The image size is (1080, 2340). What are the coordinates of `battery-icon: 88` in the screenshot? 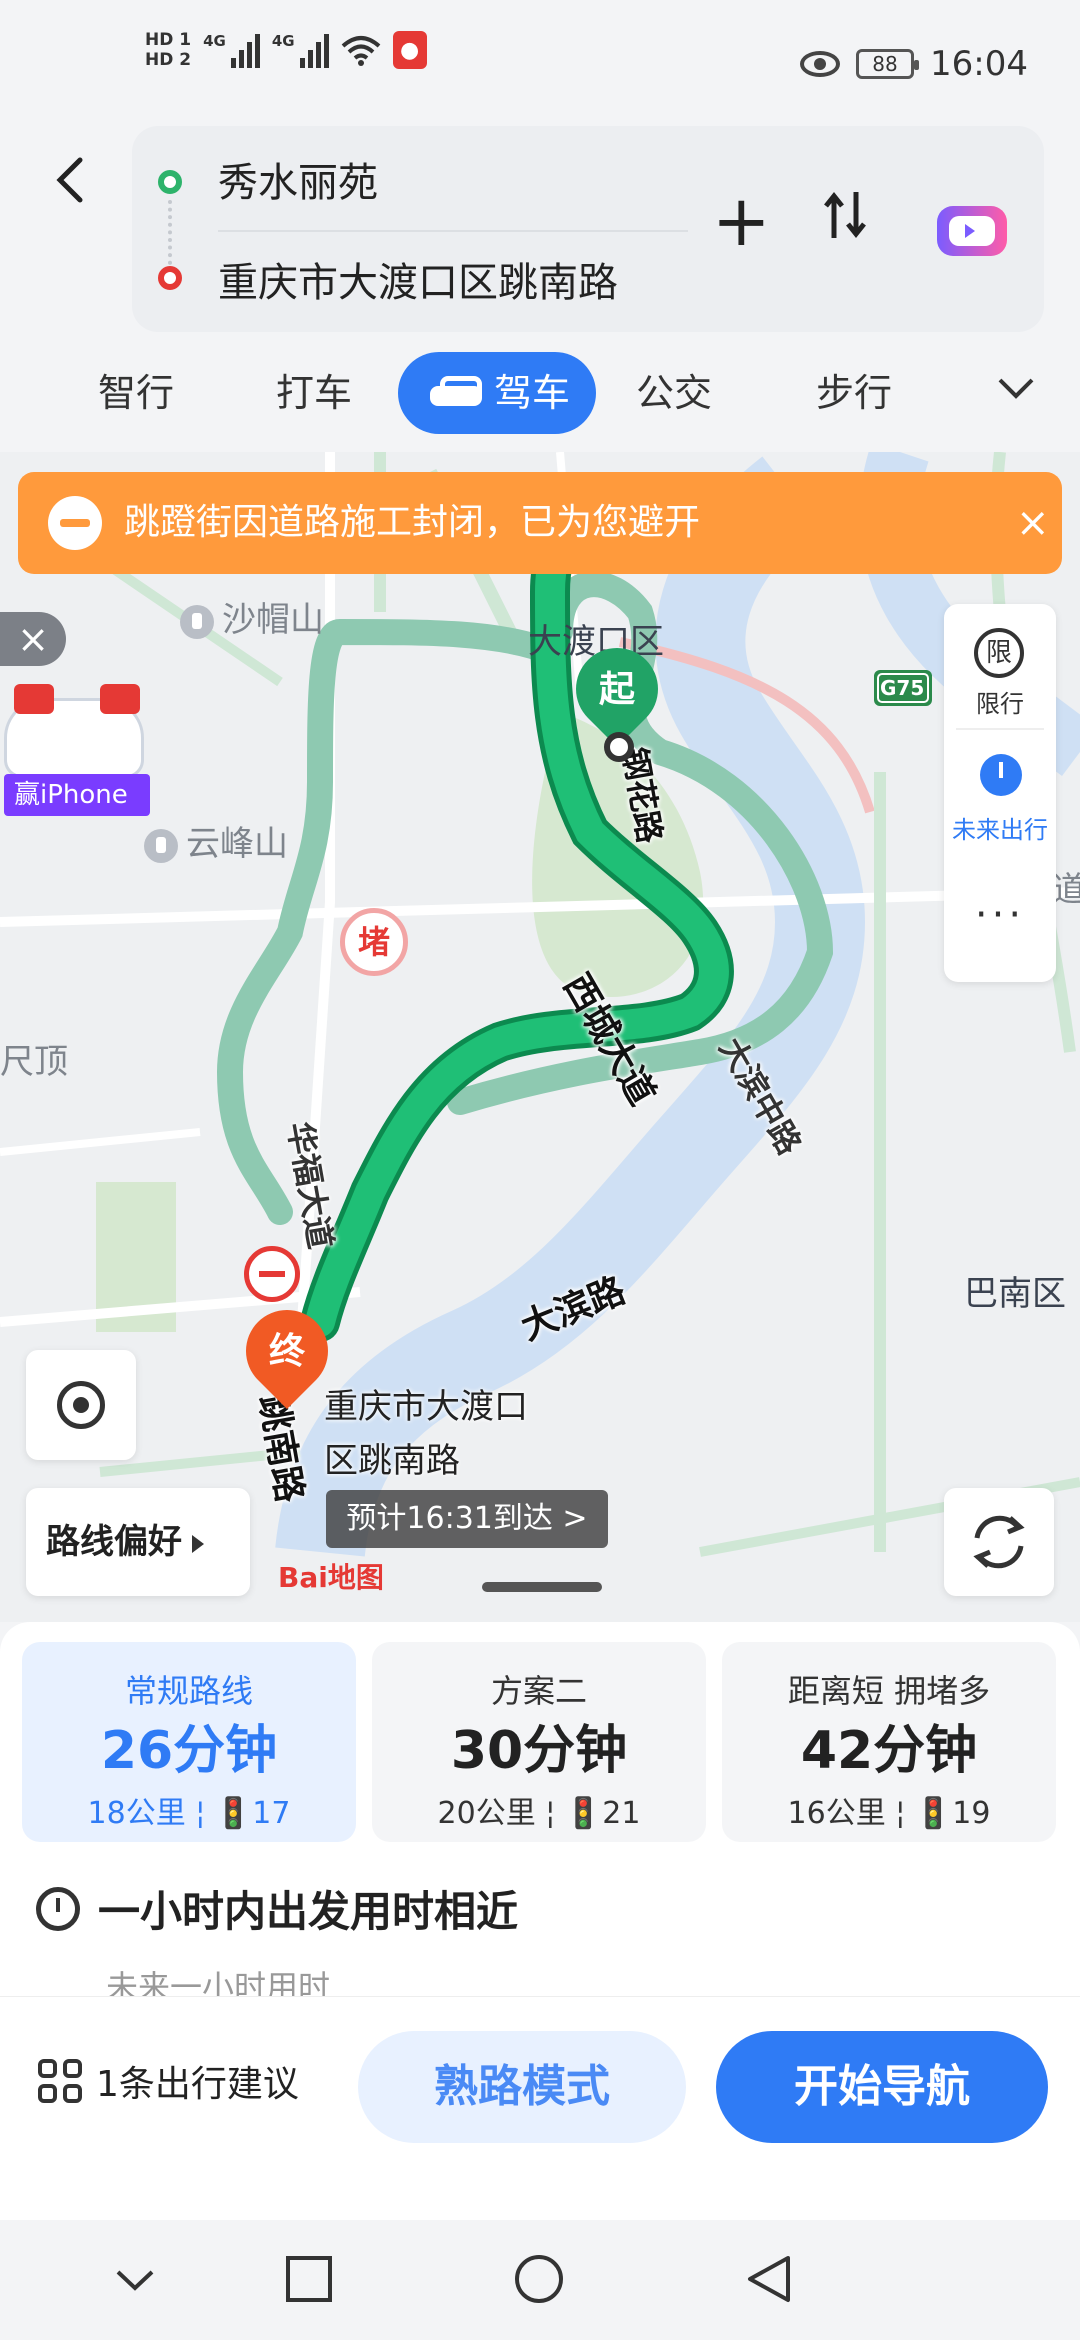 It's located at (888, 64).